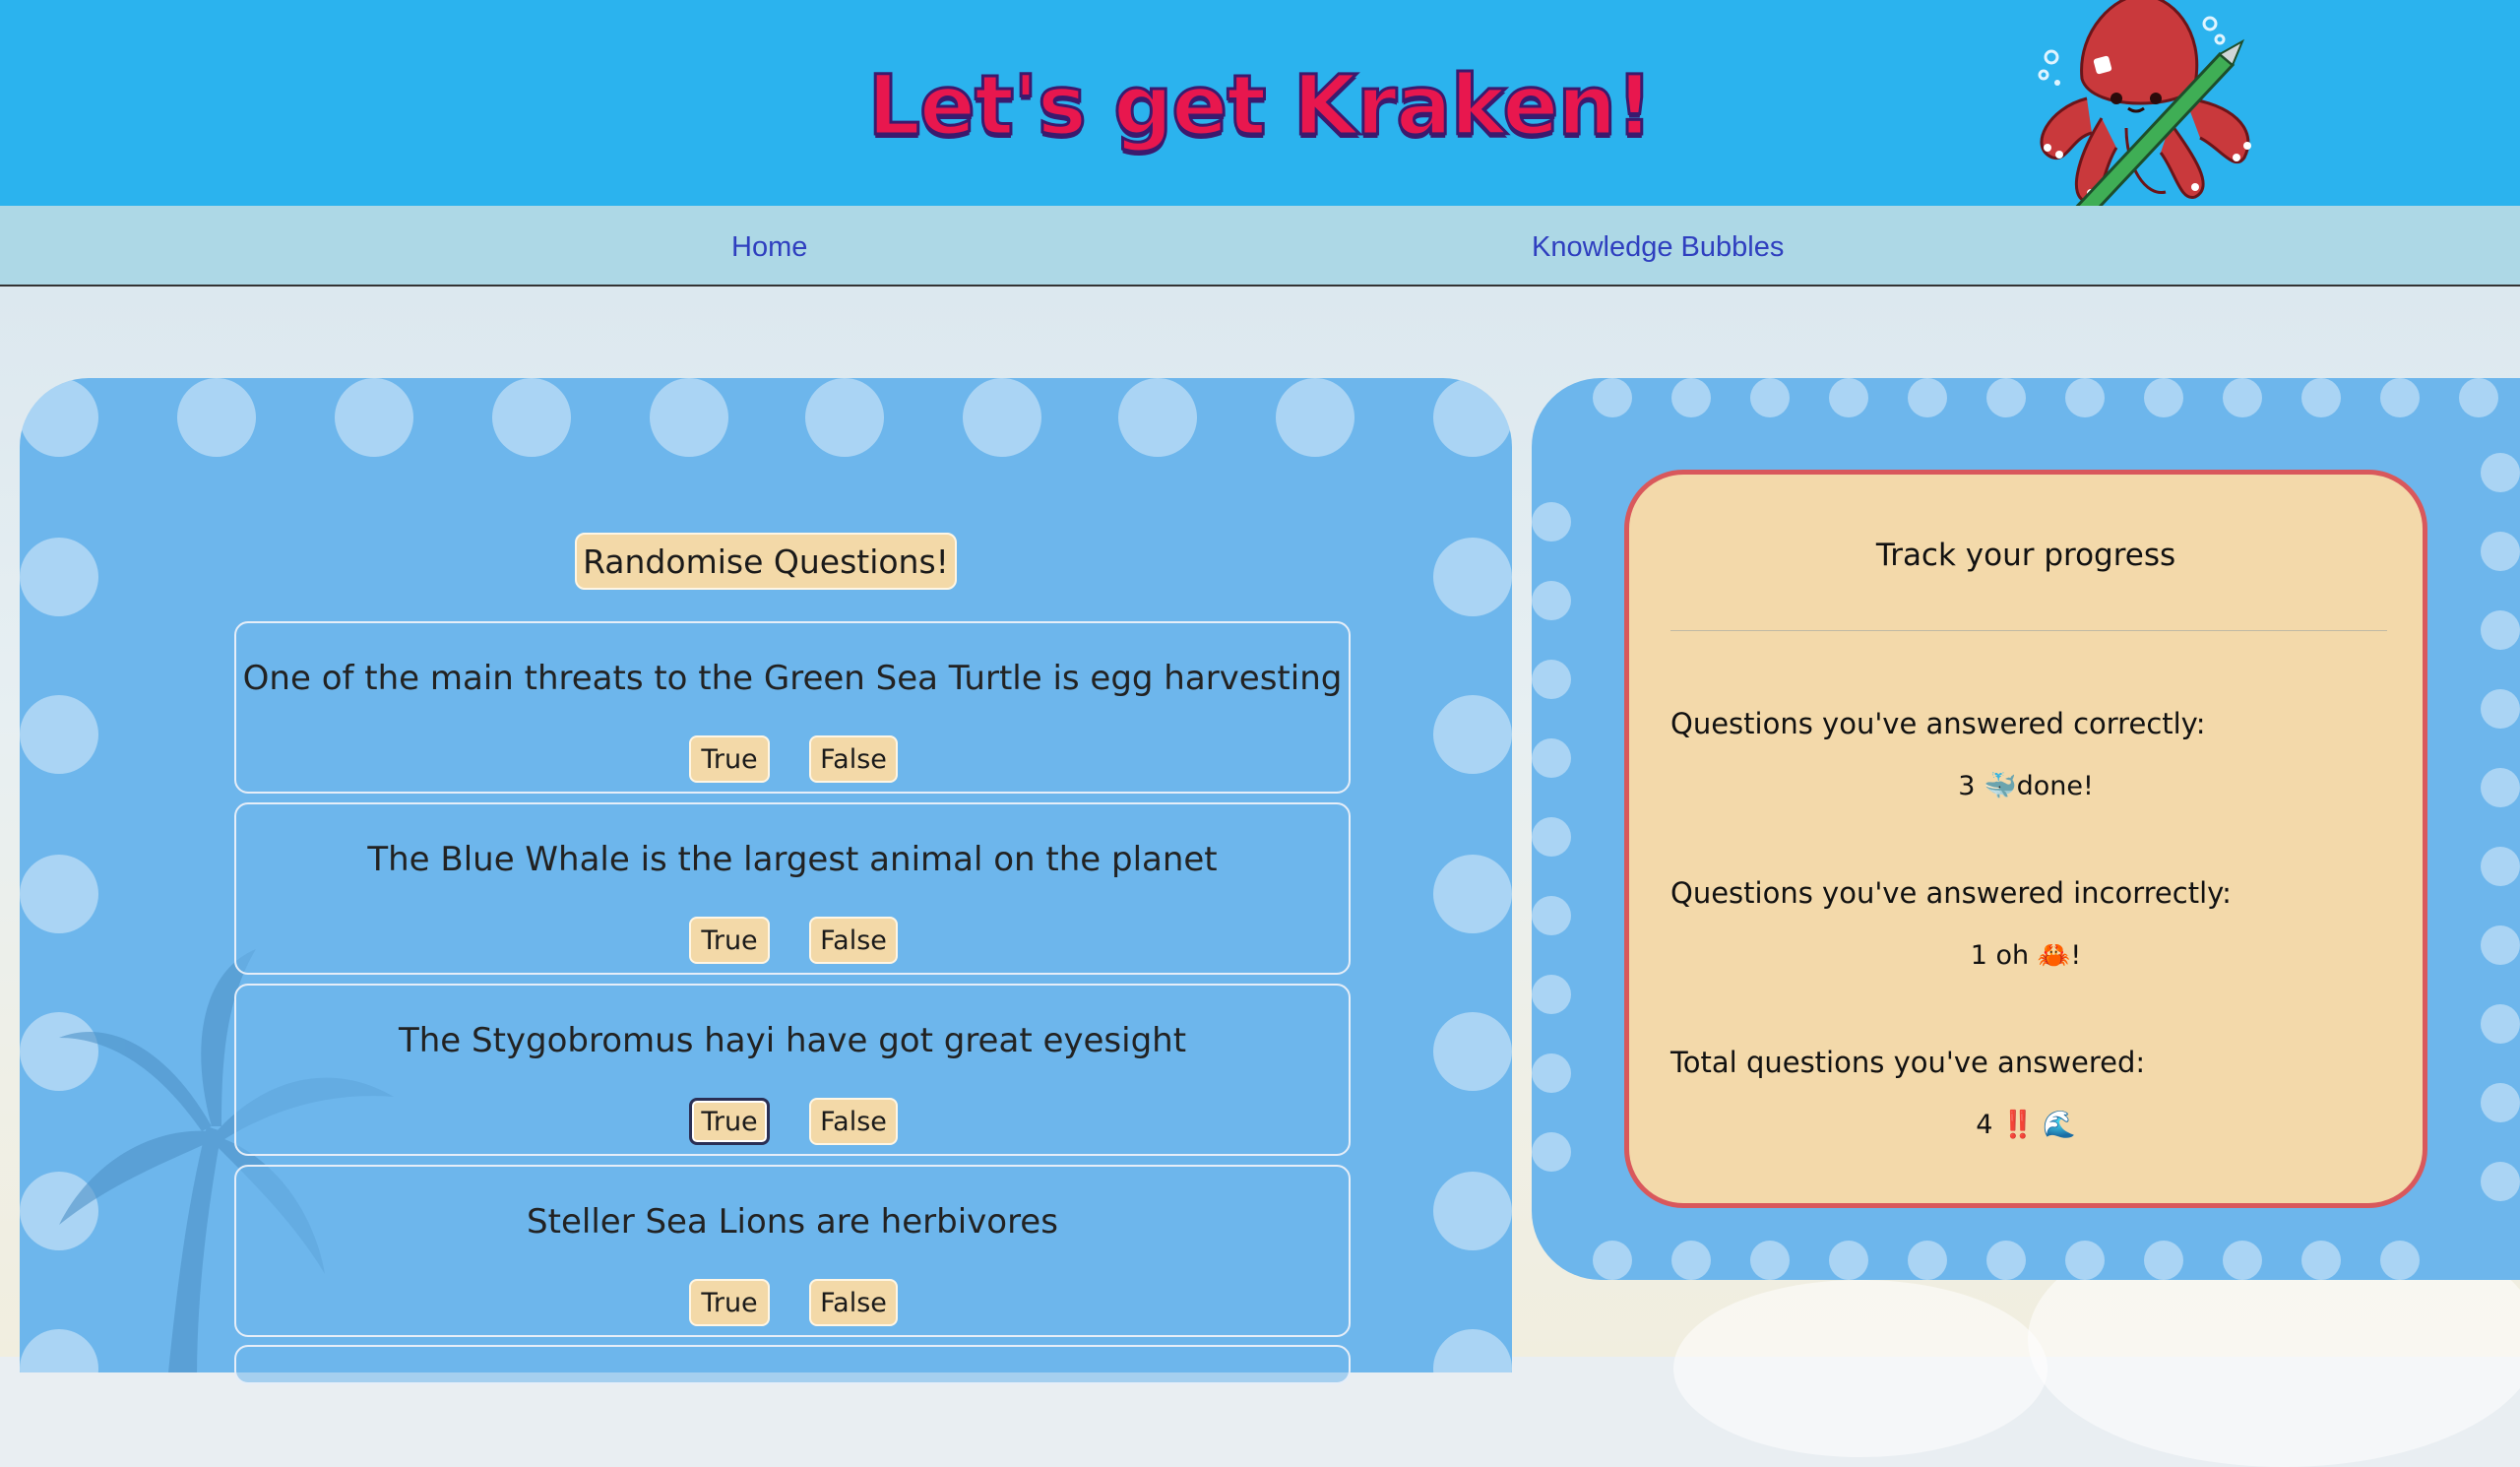 This screenshot has width=2520, height=1467. I want to click on total-answers-value: 4 ‼️ 🌊, so click(2026, 1125).